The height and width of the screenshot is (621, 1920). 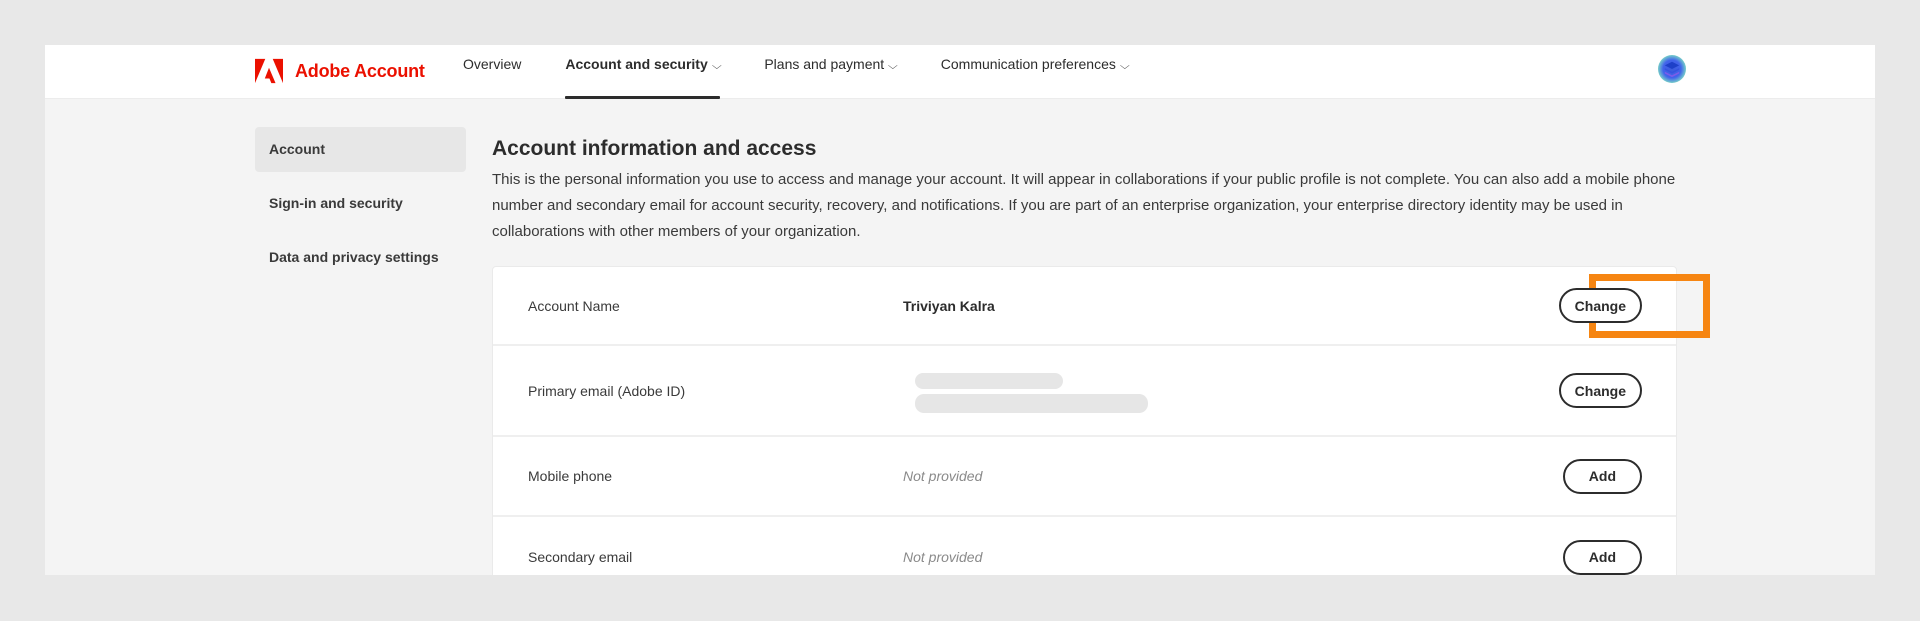 What do you see at coordinates (943, 557) in the screenshot?
I see `secondary-email-value: Not provided` at bounding box center [943, 557].